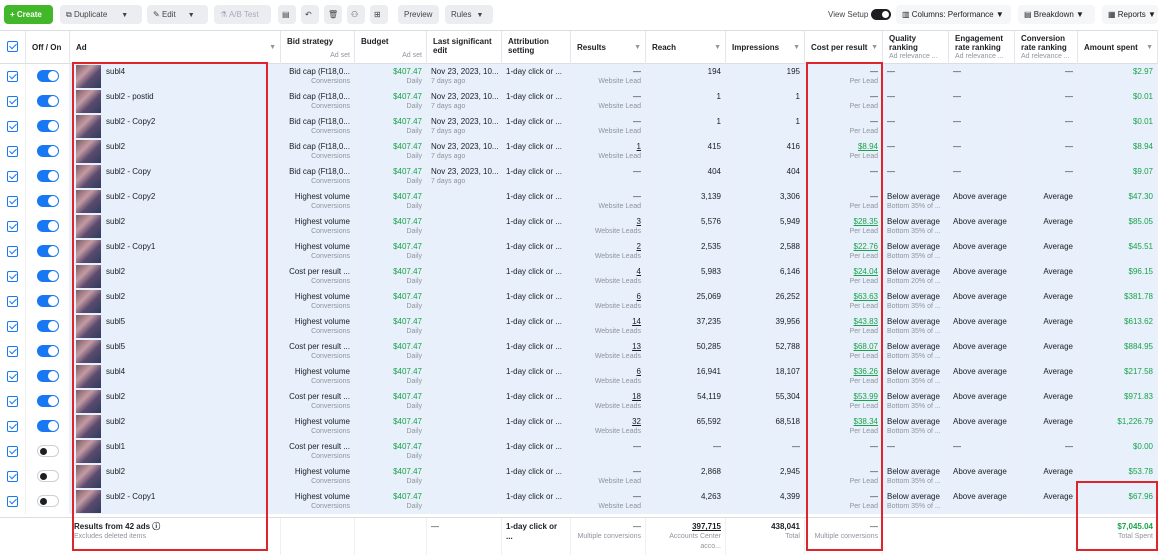 The width and height of the screenshot is (1158, 555). Describe the element at coordinates (608, 247) in the screenshot. I see `cell-res-value: 2` at that location.